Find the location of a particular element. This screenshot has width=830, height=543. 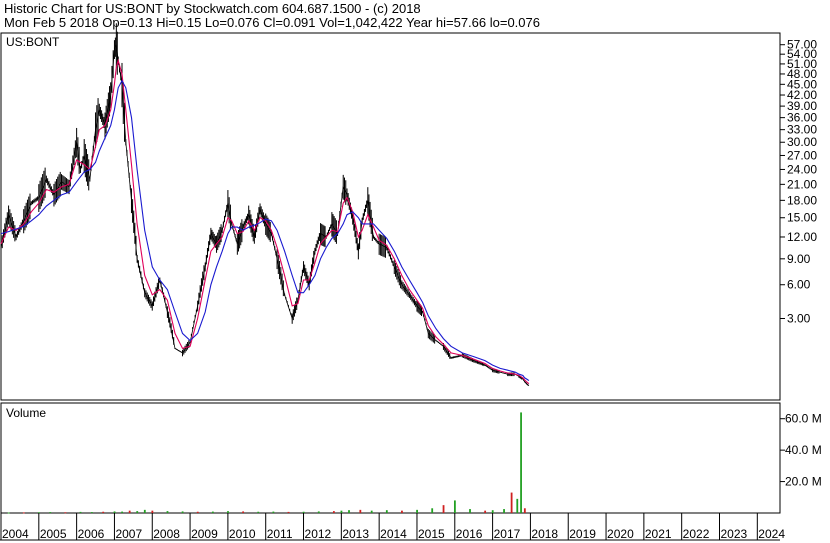

year-label: 2013 is located at coordinates (355, 534).